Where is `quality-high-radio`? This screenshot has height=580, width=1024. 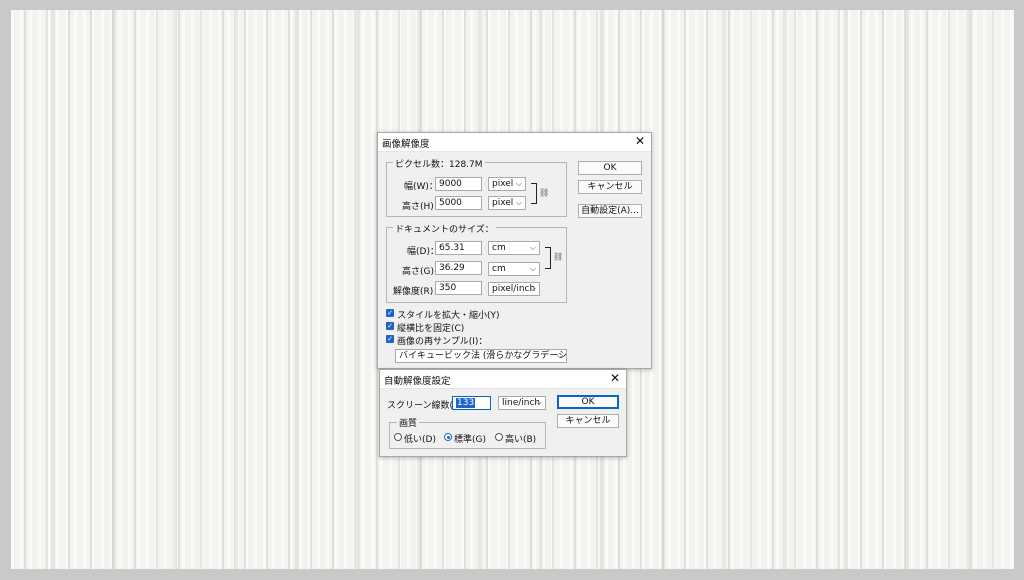
quality-high-radio is located at coordinates (499, 437).